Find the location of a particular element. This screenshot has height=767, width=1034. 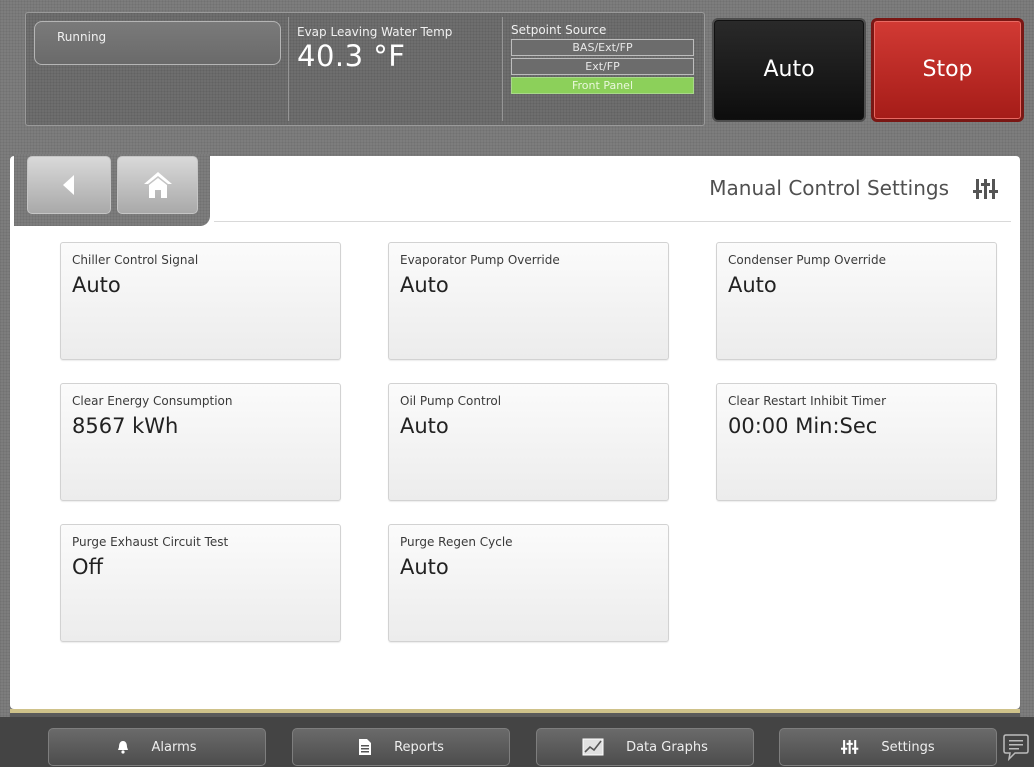

tile-value: 00:00 Min:Sec is located at coordinates (803, 426).